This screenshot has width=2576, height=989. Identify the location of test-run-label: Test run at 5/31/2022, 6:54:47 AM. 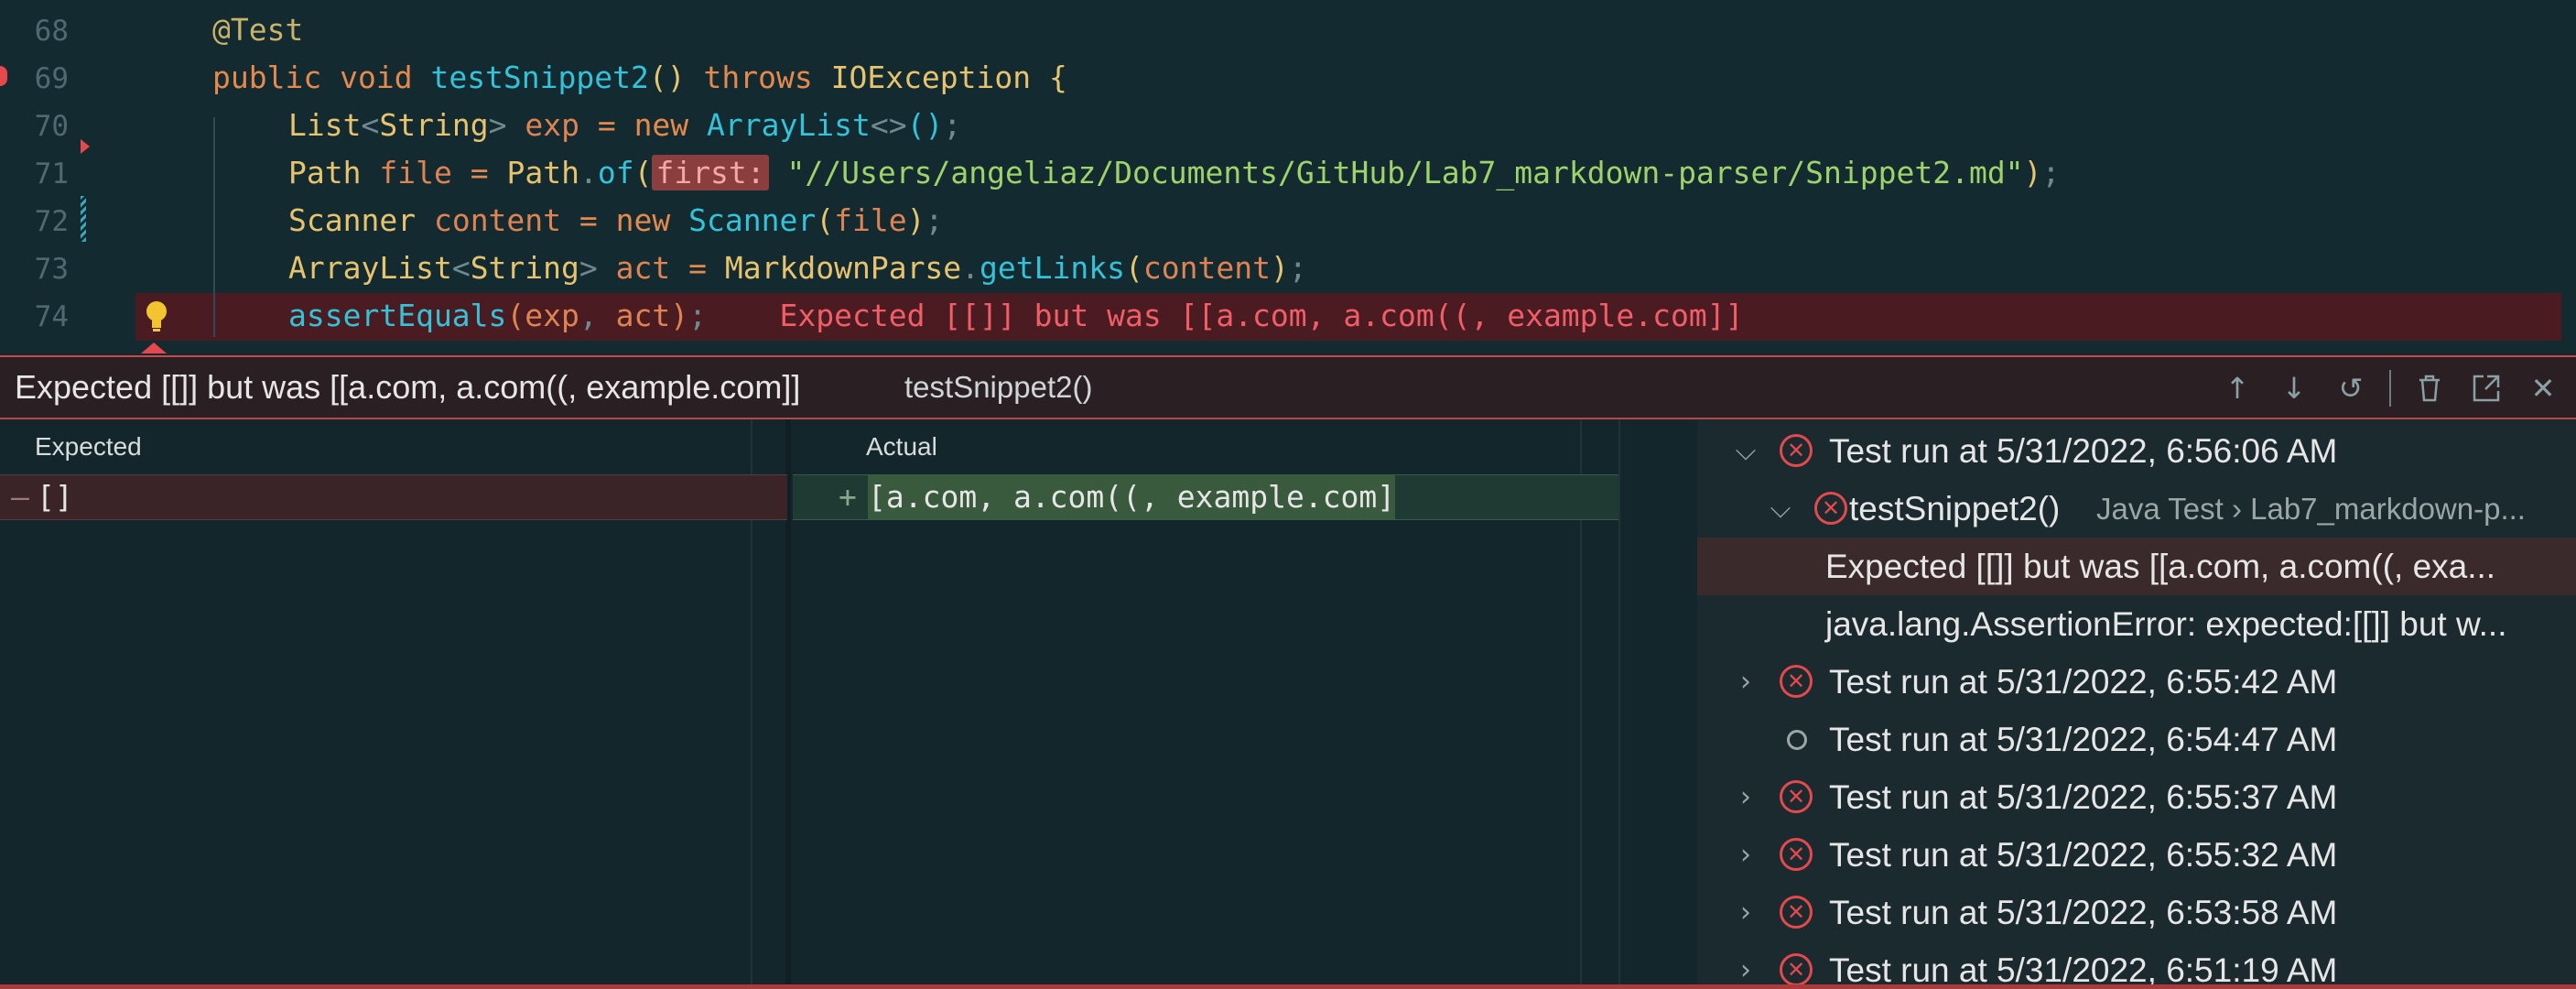
(2084, 739).